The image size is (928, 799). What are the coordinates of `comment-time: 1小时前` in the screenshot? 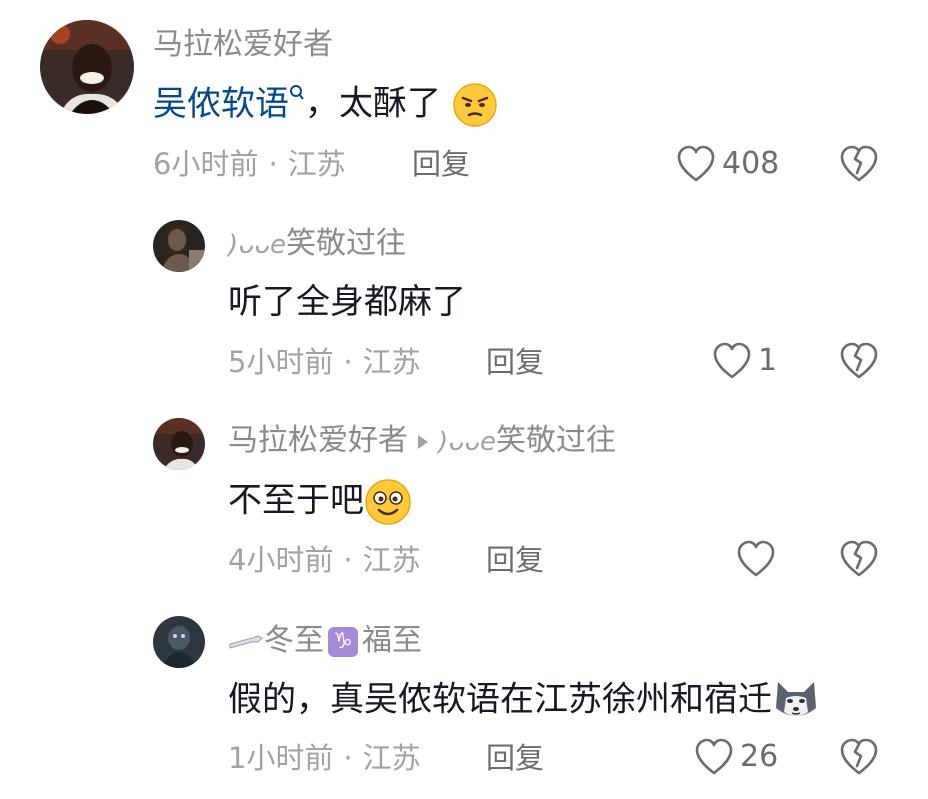 It's located at (281, 758).